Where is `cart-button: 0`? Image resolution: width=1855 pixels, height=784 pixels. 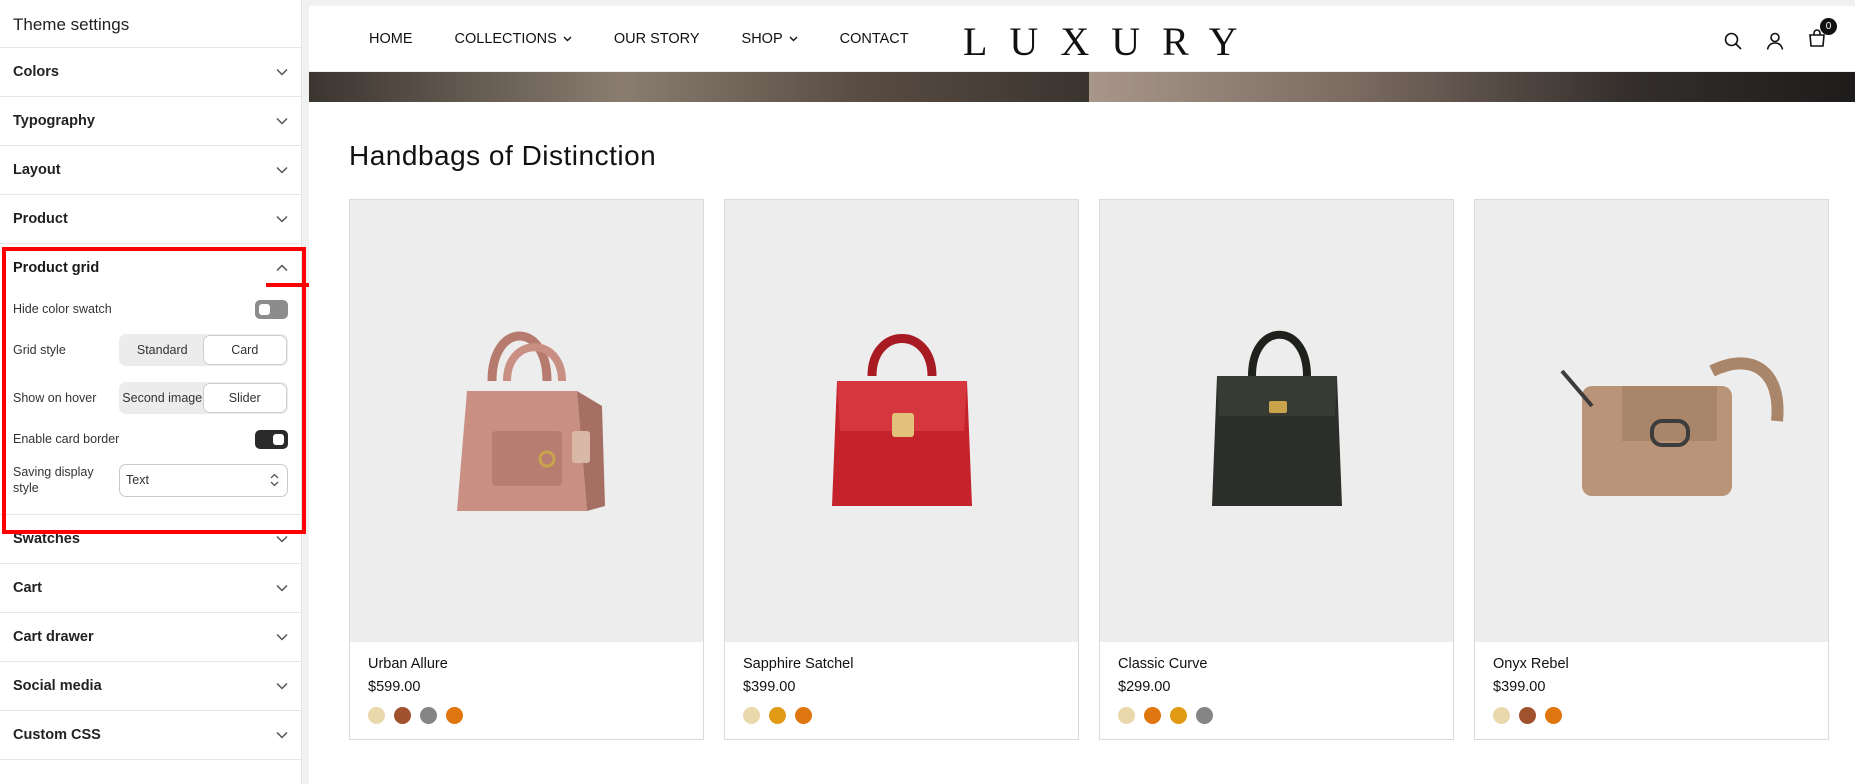 cart-button: 0 is located at coordinates (1822, 35).